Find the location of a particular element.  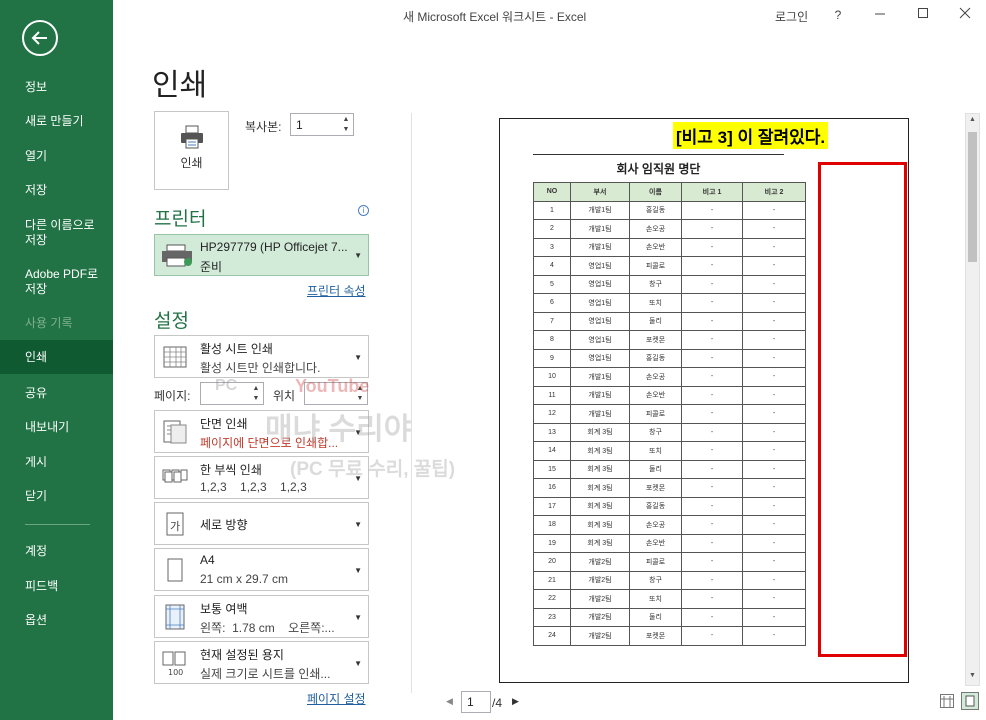

prev-page-icon: ◀ is located at coordinates (449, 701).